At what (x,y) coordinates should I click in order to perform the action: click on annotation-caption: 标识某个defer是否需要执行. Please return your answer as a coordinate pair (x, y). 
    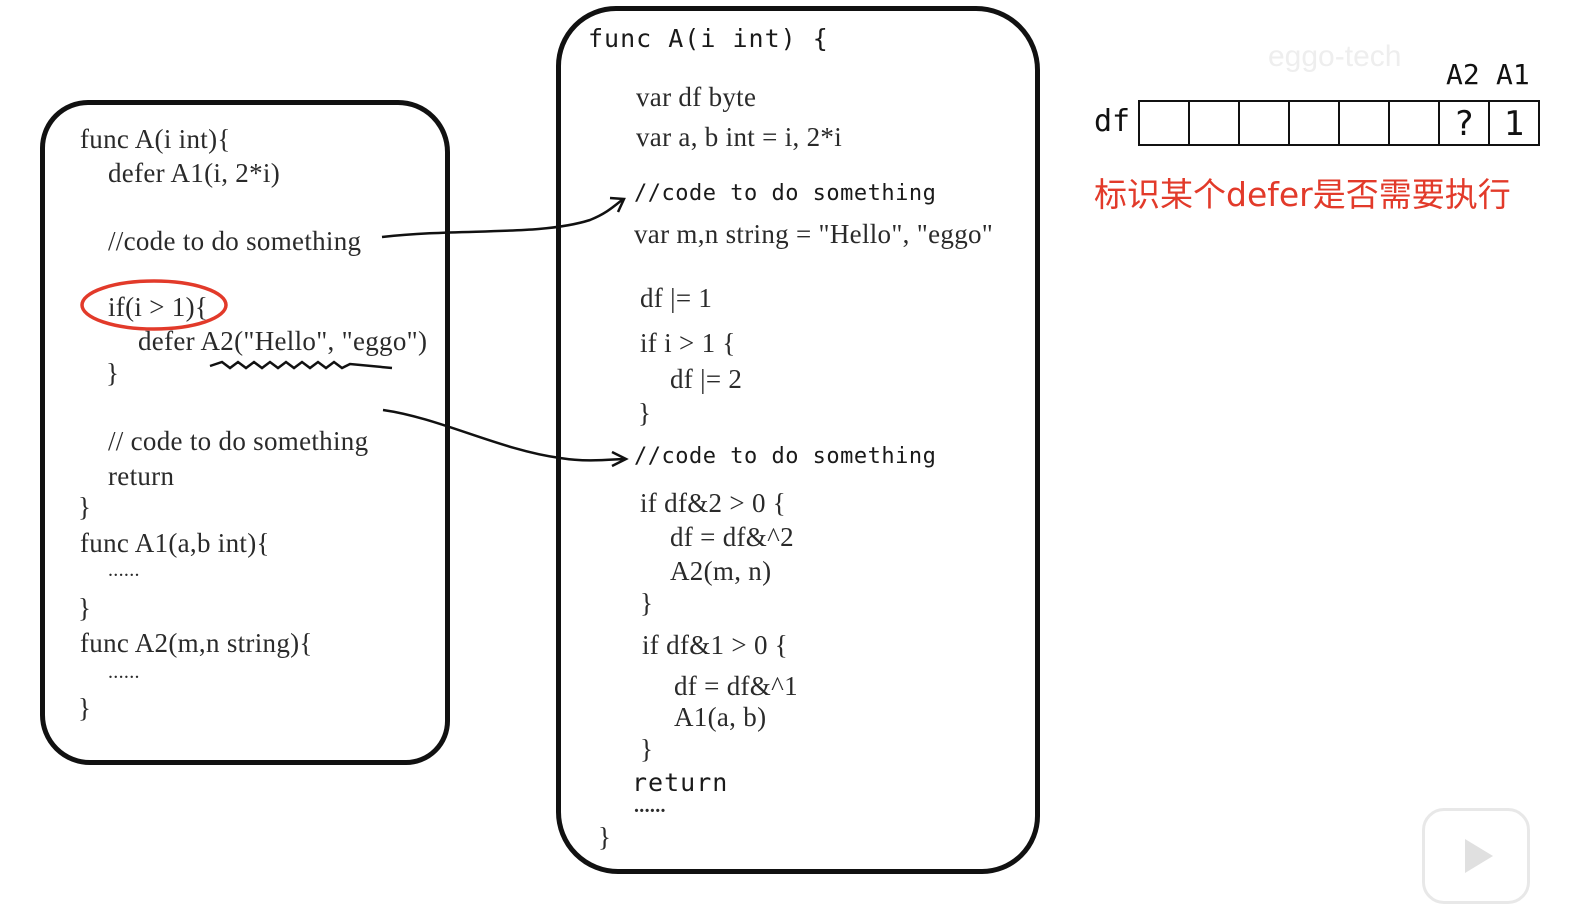
    Looking at the image, I should click on (1302, 194).